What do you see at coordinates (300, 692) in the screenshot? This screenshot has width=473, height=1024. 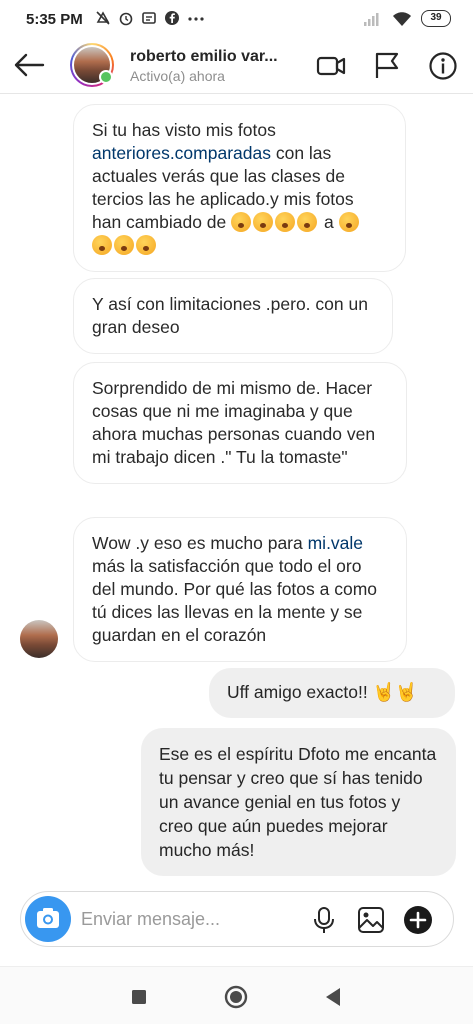 I see `message-text: Uff amigo exacto!!` at bounding box center [300, 692].